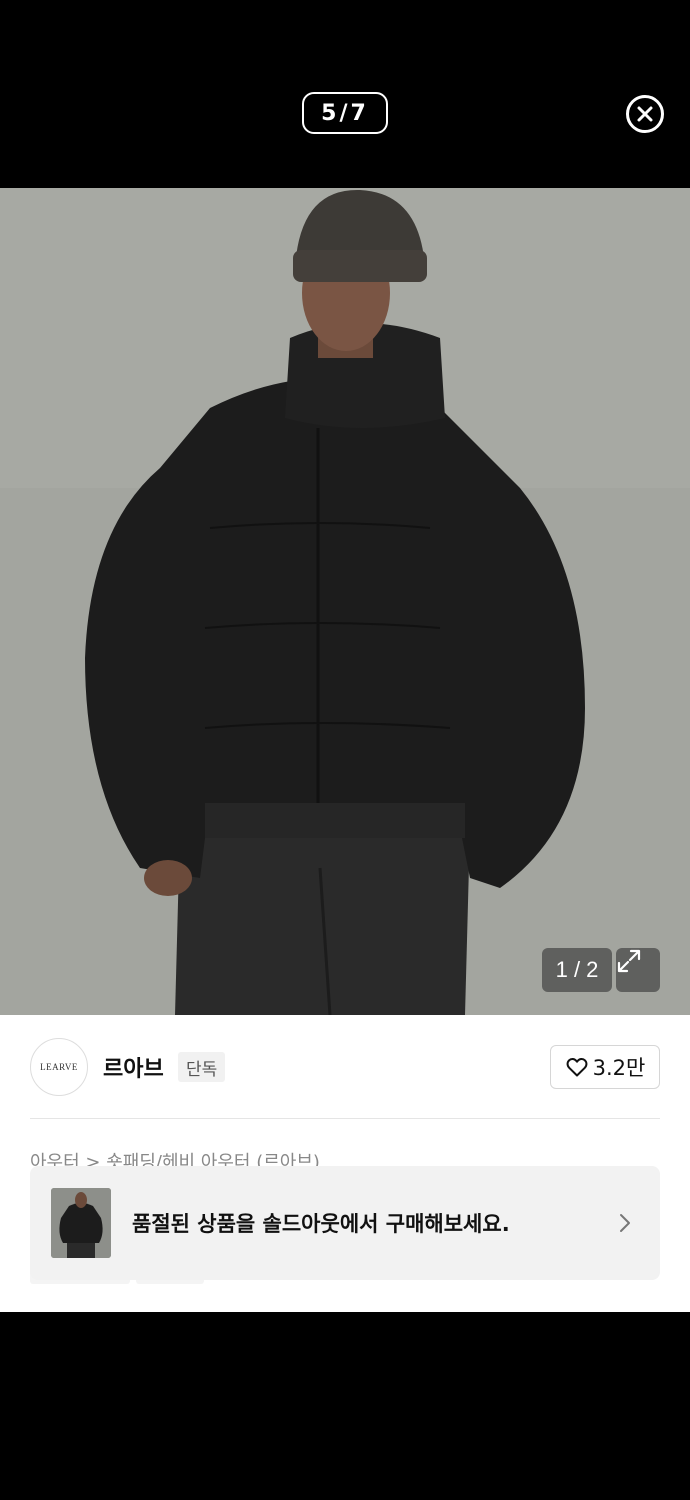 The width and height of the screenshot is (690, 1500). What do you see at coordinates (345, 1157) in the screenshot?
I see `breadcrumb: 아우터 > 숏패딩/헤비 아우터 (르아브)` at bounding box center [345, 1157].